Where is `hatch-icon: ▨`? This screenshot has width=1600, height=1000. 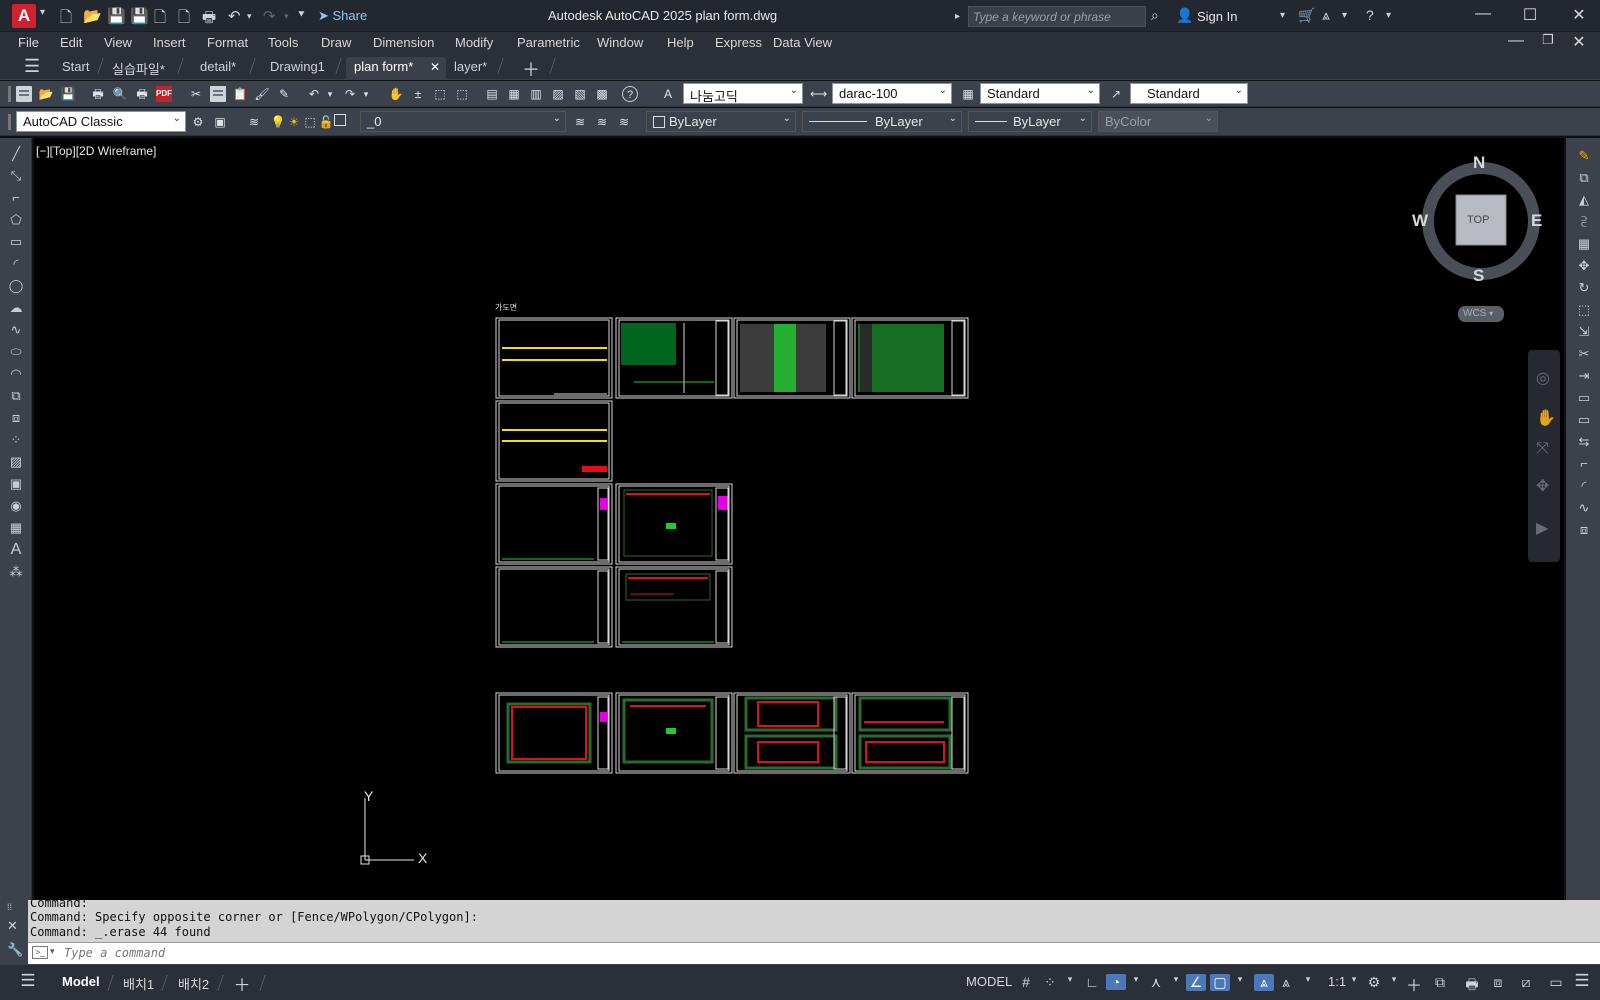
hatch-icon: ▨ is located at coordinates (16, 462).